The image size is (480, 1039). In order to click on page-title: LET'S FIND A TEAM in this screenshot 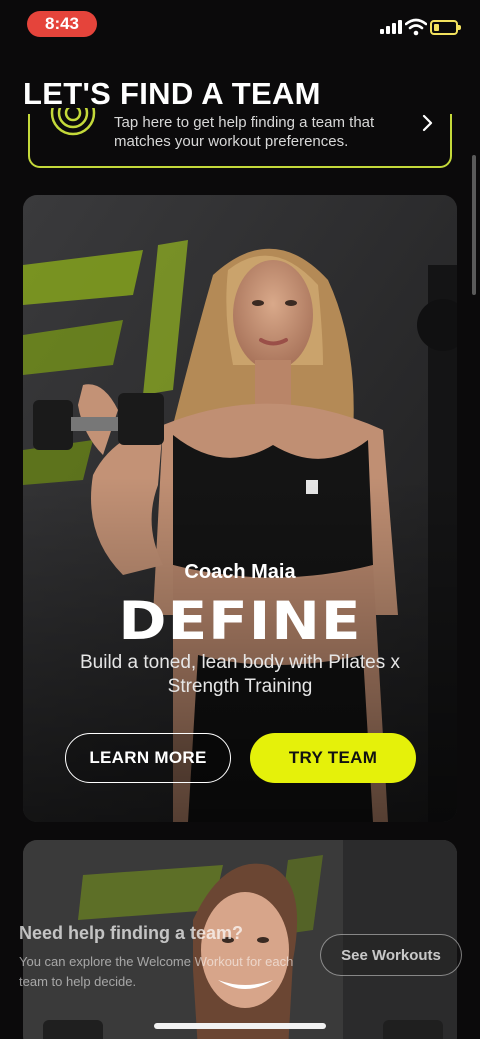, I will do `click(172, 93)`.